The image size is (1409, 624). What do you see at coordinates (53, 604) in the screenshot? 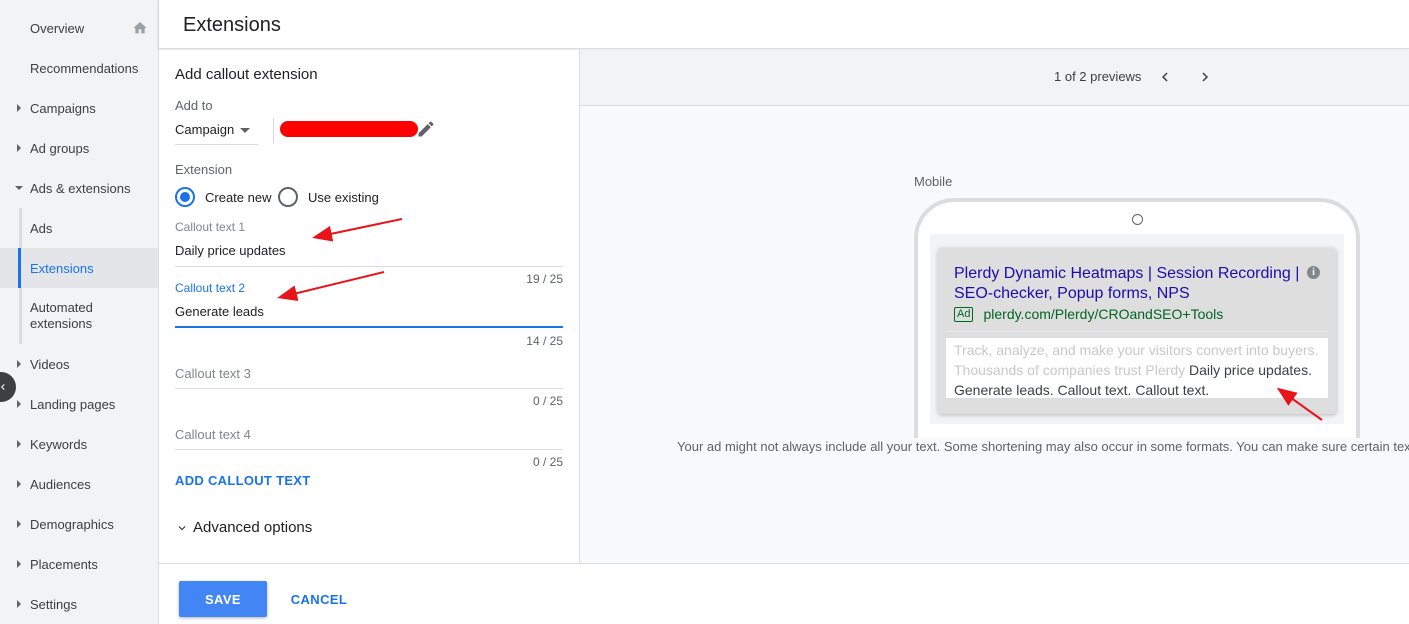
I see `sidebar-item-label: Settings` at bounding box center [53, 604].